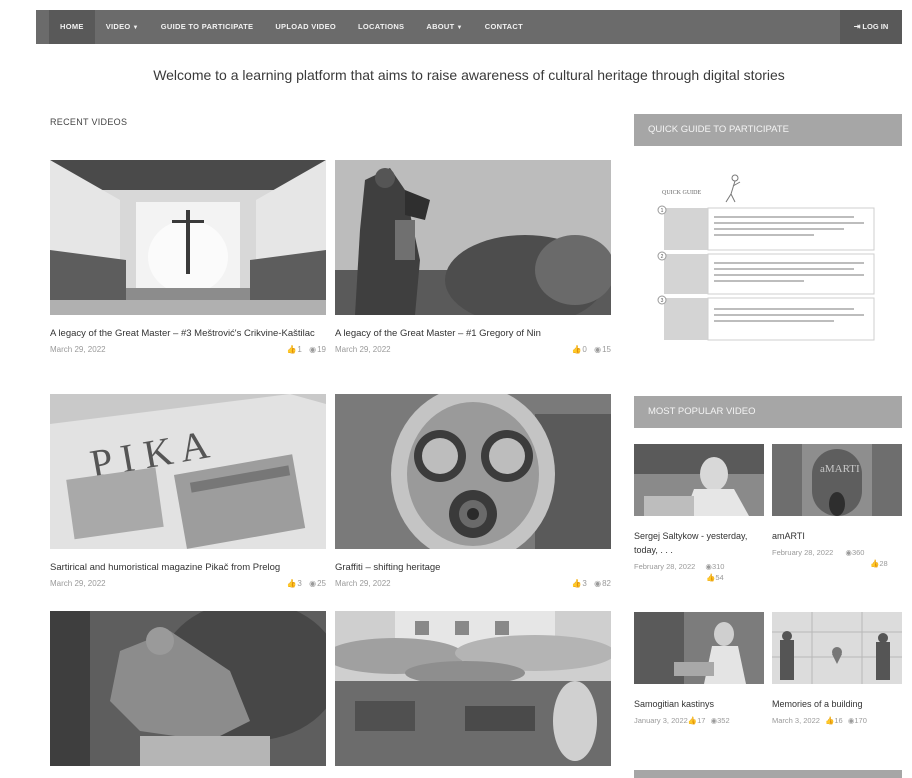 This screenshot has width=912, height=778. Describe the element at coordinates (768, 130) in the screenshot. I see `quick-guide-header: QUICK GUIDE TO PARTICIPATE` at that location.